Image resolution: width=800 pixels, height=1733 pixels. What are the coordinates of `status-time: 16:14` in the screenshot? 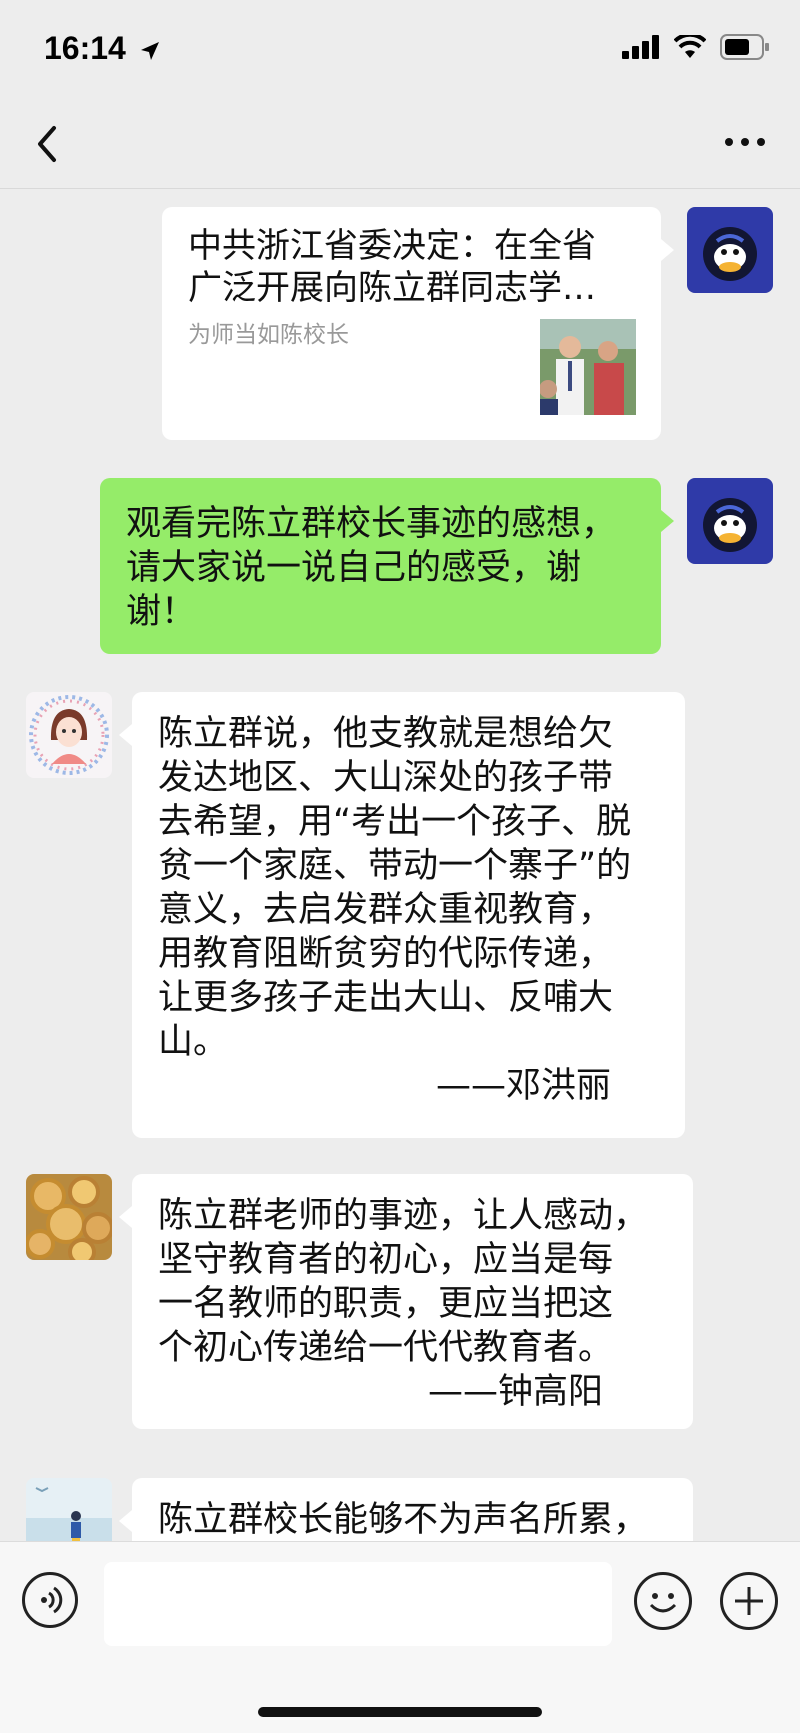 It's located at (102, 48).